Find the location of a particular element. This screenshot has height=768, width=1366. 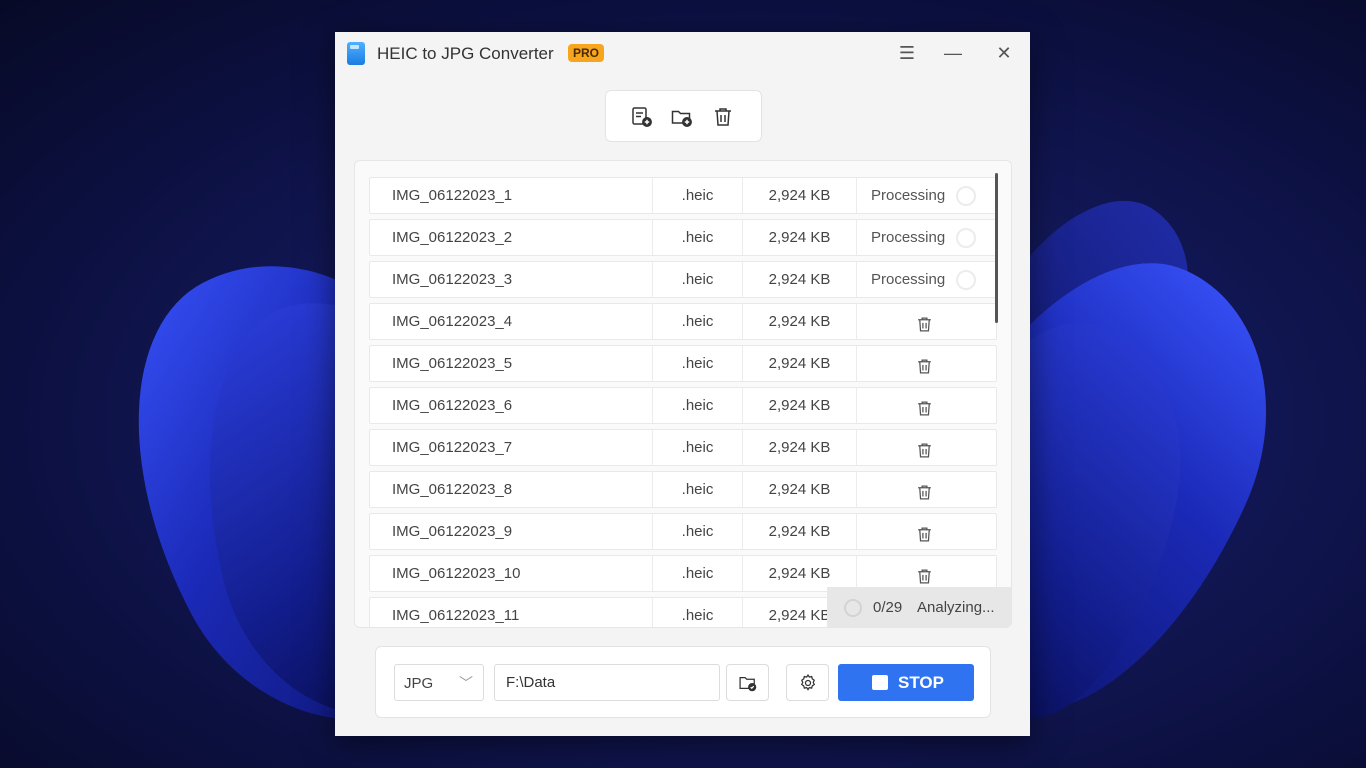

settings-button is located at coordinates (807, 682).